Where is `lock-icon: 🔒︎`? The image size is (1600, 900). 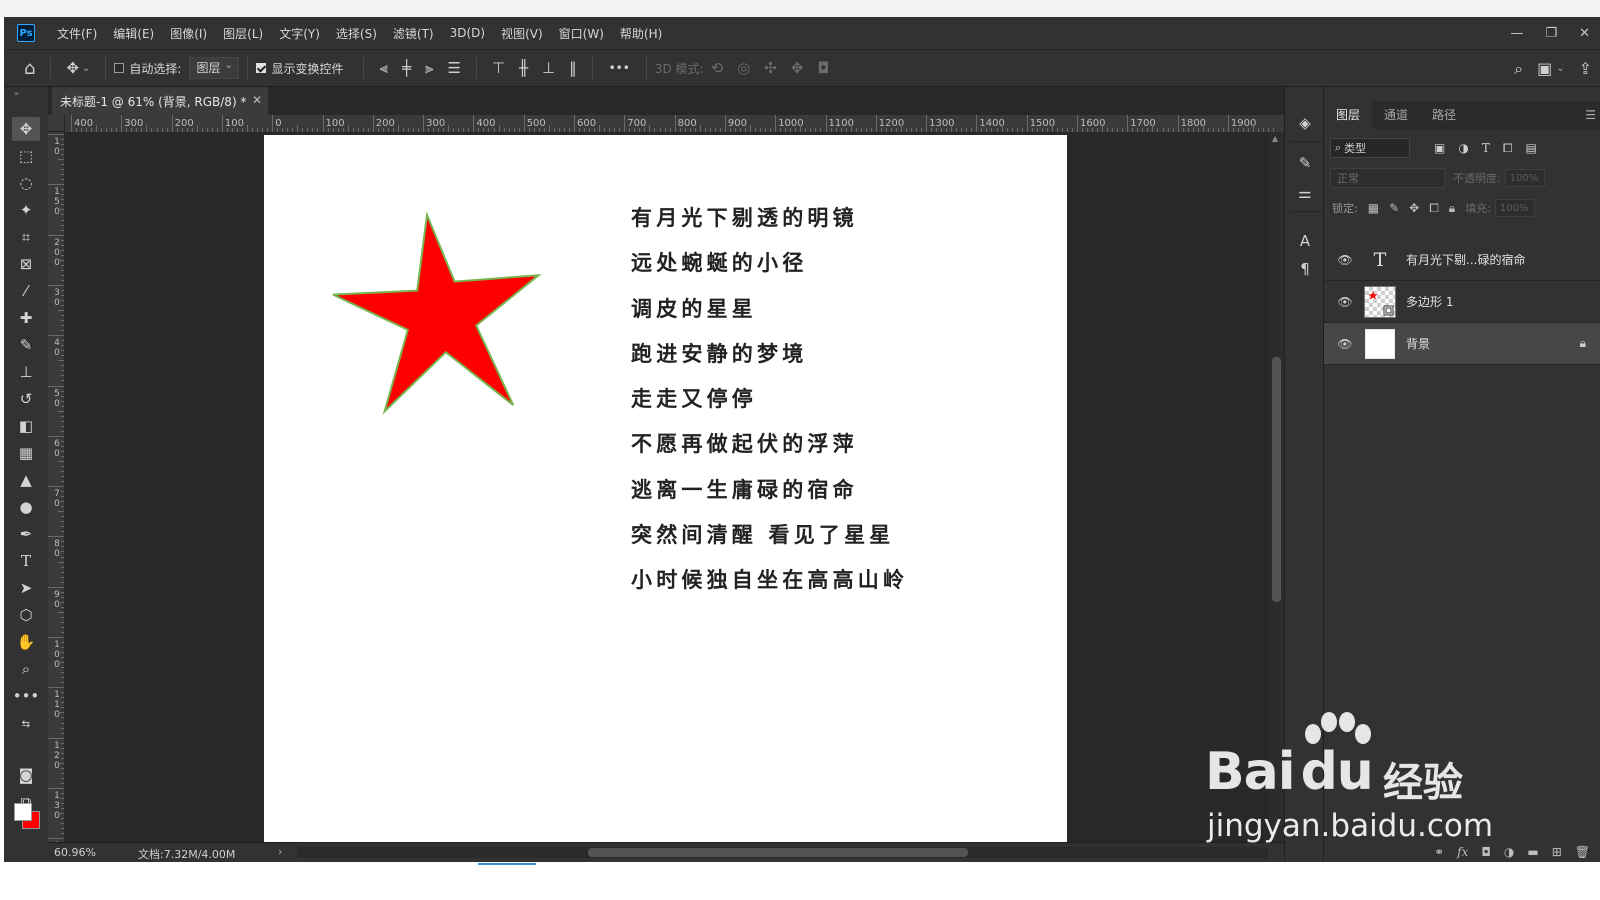
lock-icon: 🔒︎ is located at coordinates (1583, 343).